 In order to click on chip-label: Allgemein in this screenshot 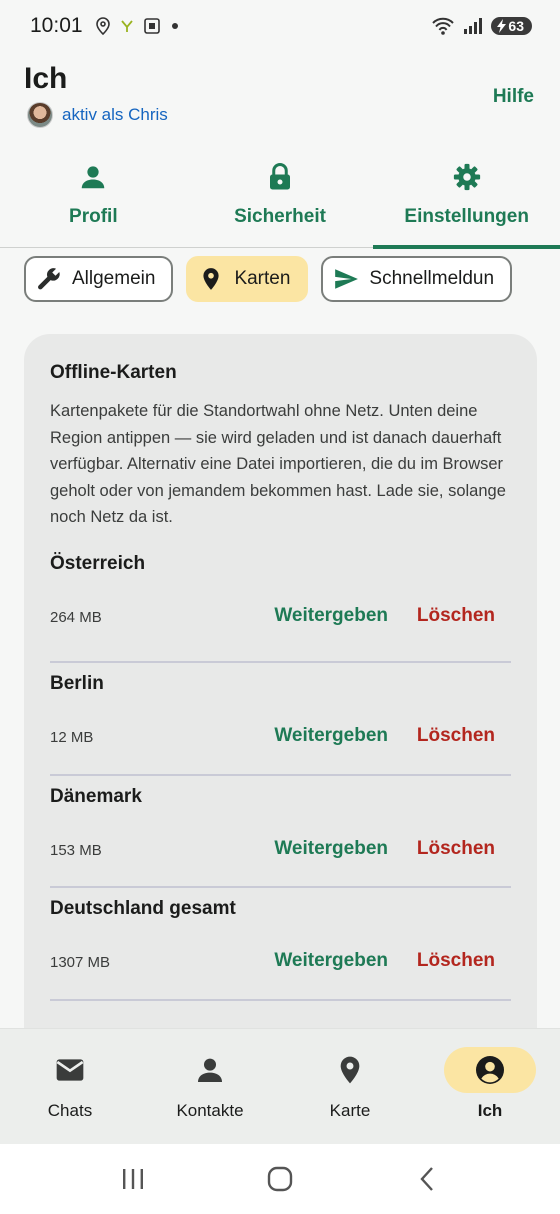, I will do `click(114, 278)`.